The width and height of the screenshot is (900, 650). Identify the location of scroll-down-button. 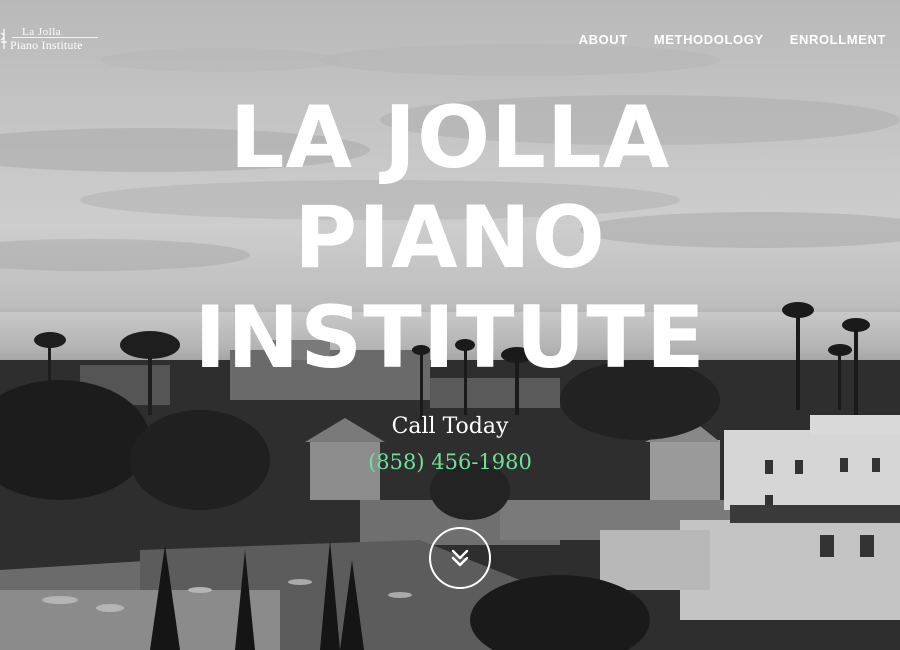
(460, 558).